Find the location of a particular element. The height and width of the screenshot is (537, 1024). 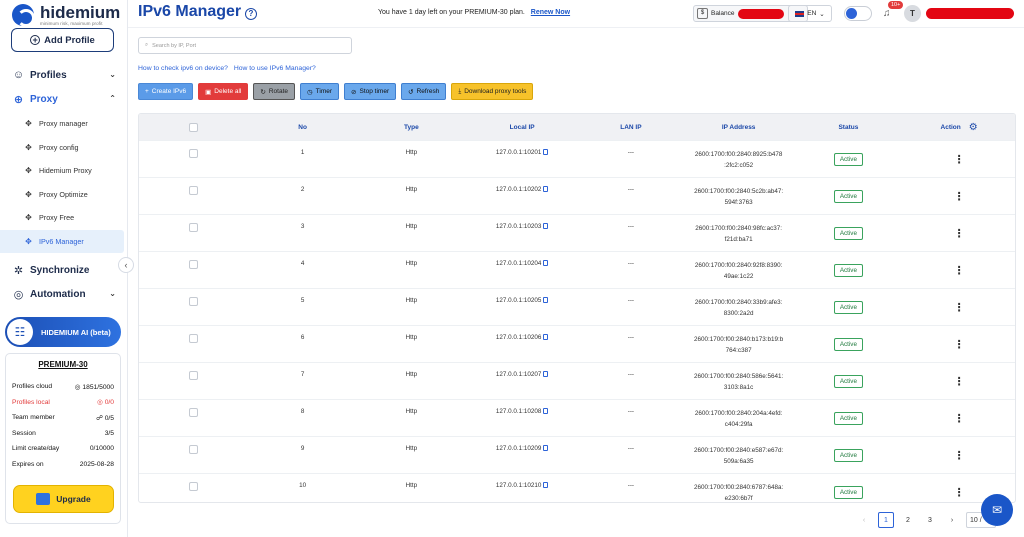

hidemium-ai-button: ☷ HIDEMIUM AI (beta) is located at coordinates (63, 332).